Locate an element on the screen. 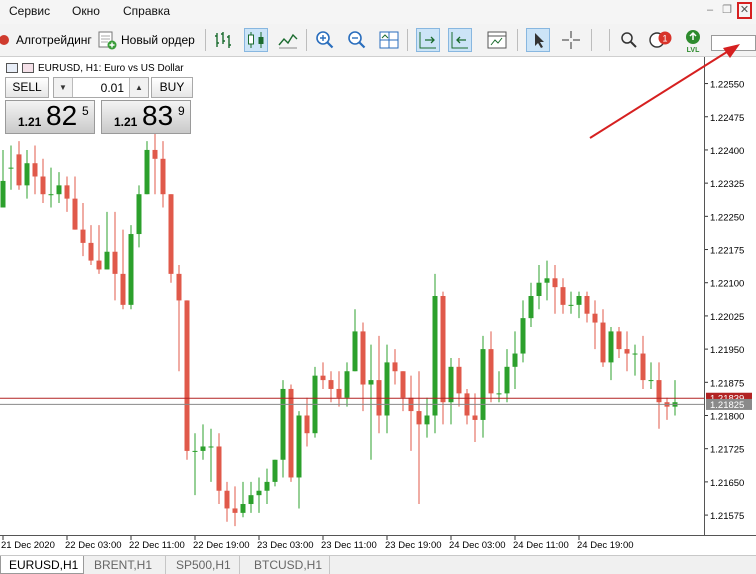  one-click-trading-panel: SELL ▼ 0.01 ▲ BUY 1.21 82 5 1.21 83 9 is located at coordinates (99, 105).